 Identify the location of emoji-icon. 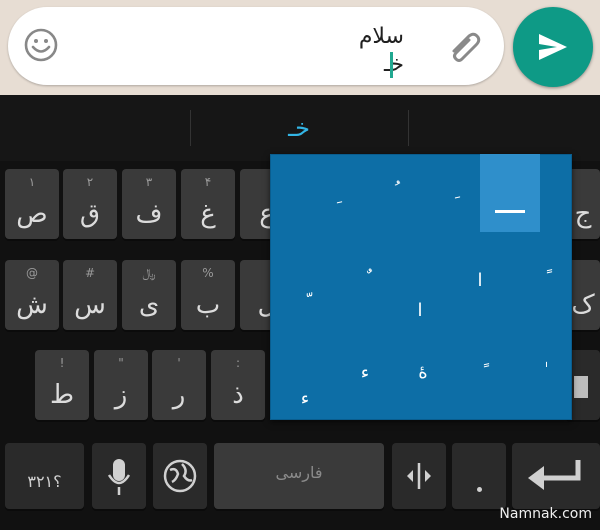
(41, 45).